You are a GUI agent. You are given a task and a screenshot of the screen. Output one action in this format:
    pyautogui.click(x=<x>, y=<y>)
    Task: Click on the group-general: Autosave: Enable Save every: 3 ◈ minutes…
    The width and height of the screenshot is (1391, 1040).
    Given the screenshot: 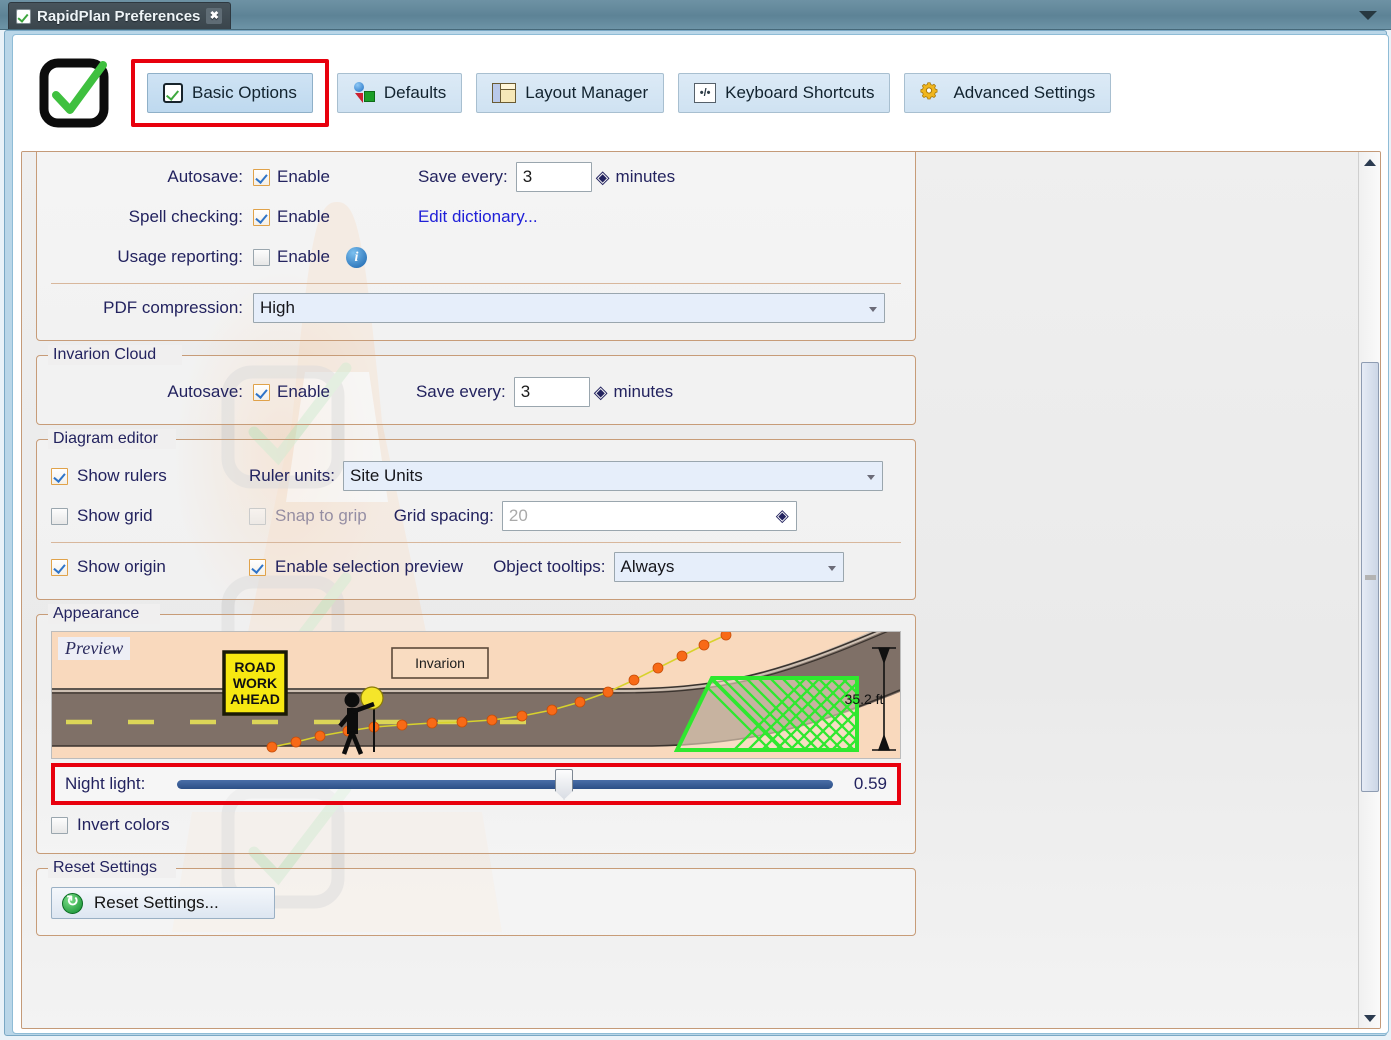 What is the action you would take?
    pyautogui.click(x=476, y=246)
    